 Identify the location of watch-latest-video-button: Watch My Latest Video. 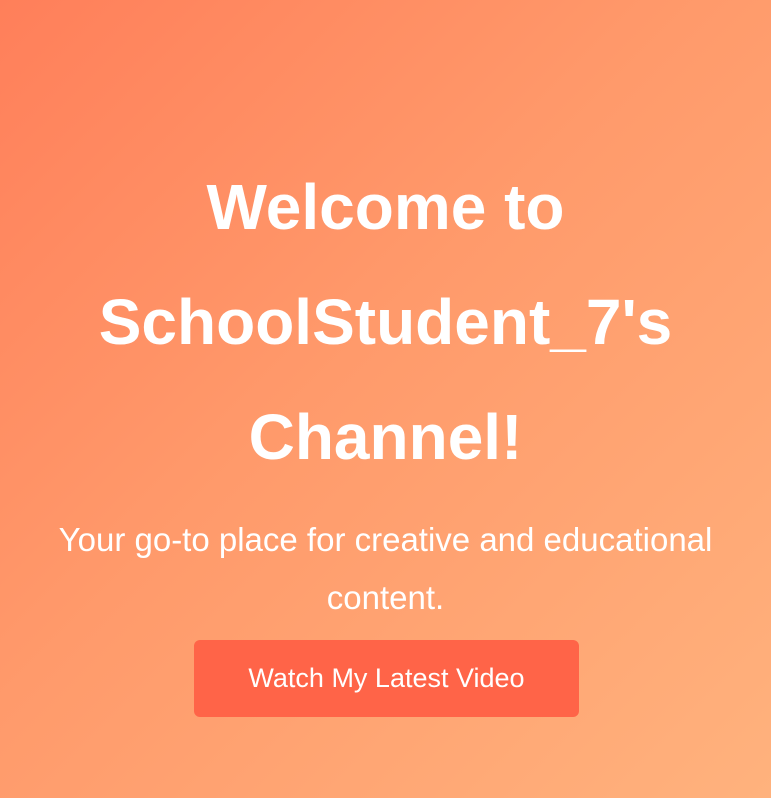
(386, 678).